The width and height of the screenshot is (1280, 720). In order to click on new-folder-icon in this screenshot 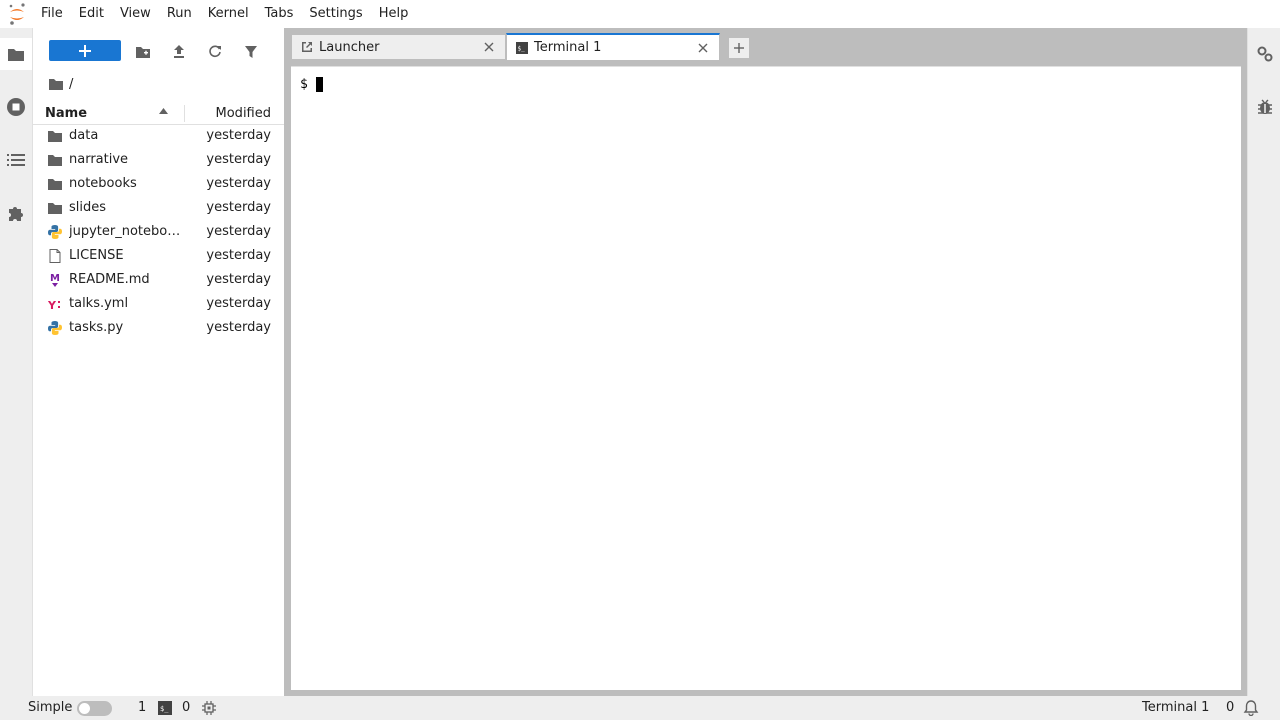, I will do `click(143, 52)`.